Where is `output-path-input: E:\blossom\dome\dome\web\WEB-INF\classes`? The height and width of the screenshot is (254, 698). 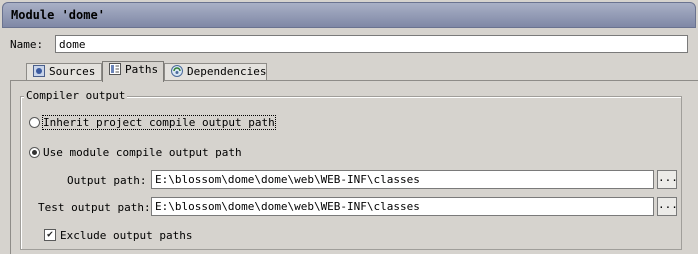 output-path-input: E:\blossom\dome\dome\web\WEB-INF\classes is located at coordinates (402, 179).